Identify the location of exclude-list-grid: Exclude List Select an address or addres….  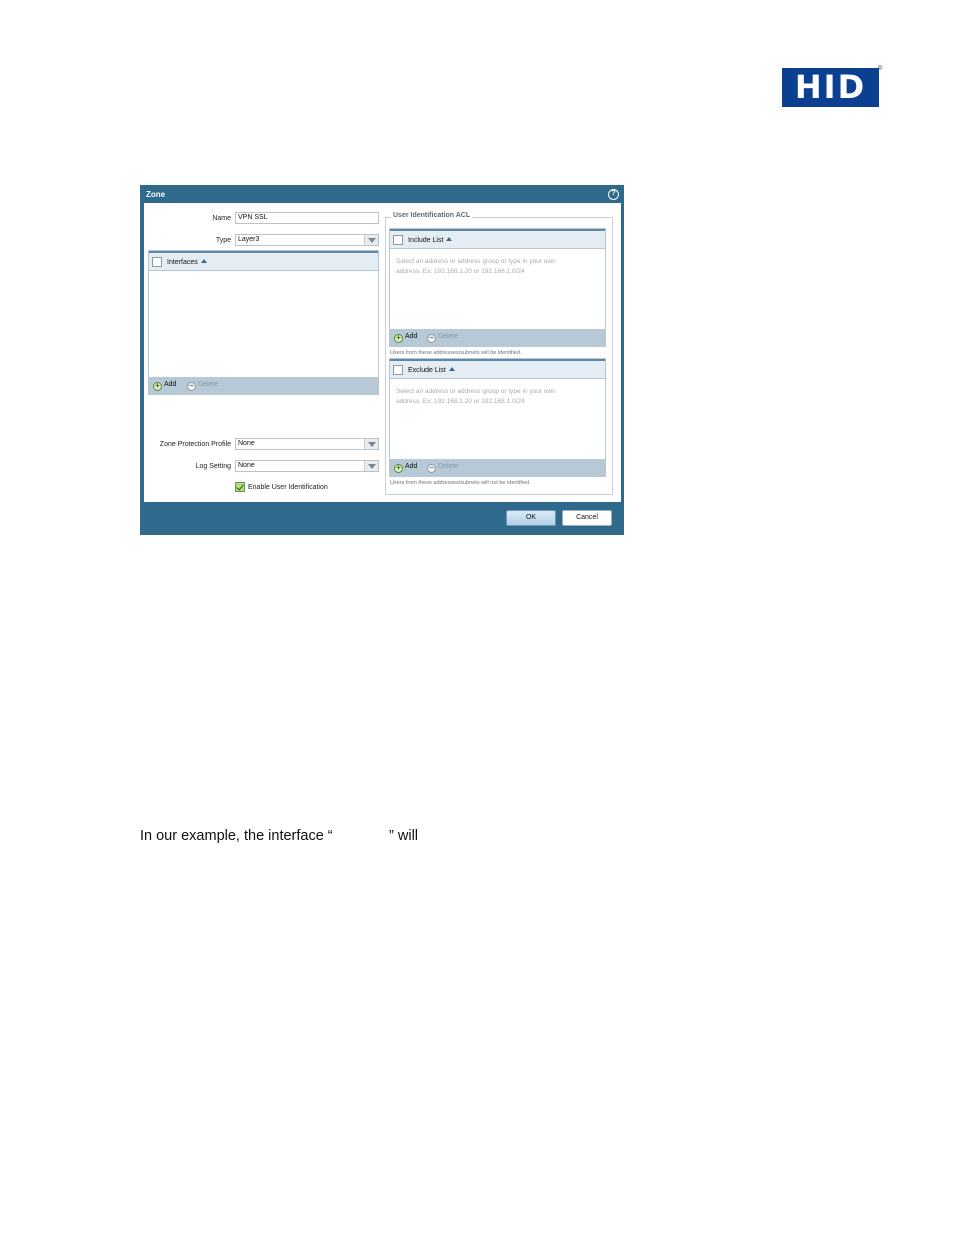
(497, 417).